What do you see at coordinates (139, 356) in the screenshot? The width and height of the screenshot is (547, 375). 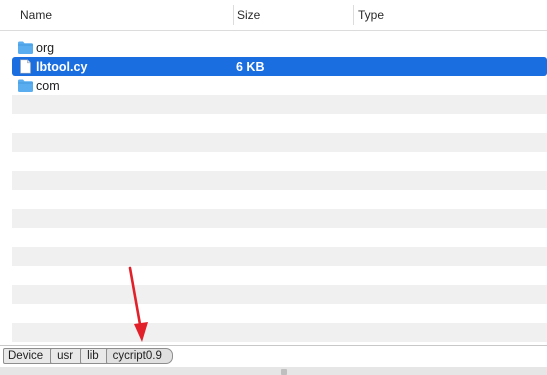 I see `breadcrumb-cycript: cycript0.9` at bounding box center [139, 356].